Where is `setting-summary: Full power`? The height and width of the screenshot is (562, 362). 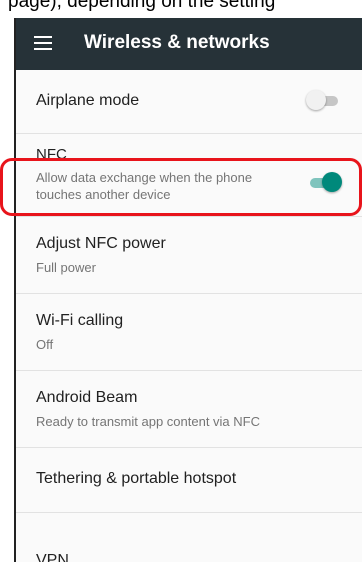
setting-summary: Full power is located at coordinates (66, 267).